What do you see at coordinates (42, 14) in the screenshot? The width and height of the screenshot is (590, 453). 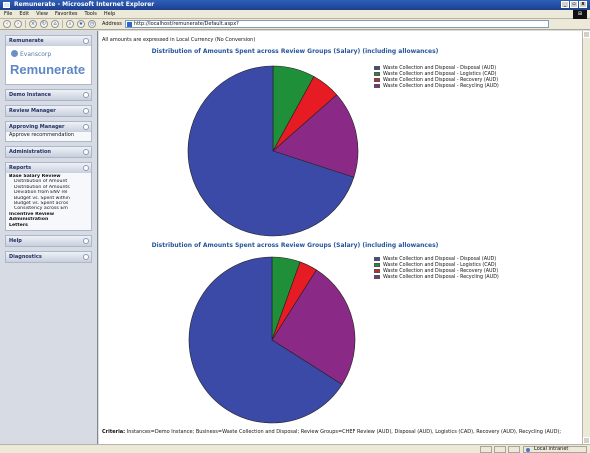 I see `menu-view: View` at bounding box center [42, 14].